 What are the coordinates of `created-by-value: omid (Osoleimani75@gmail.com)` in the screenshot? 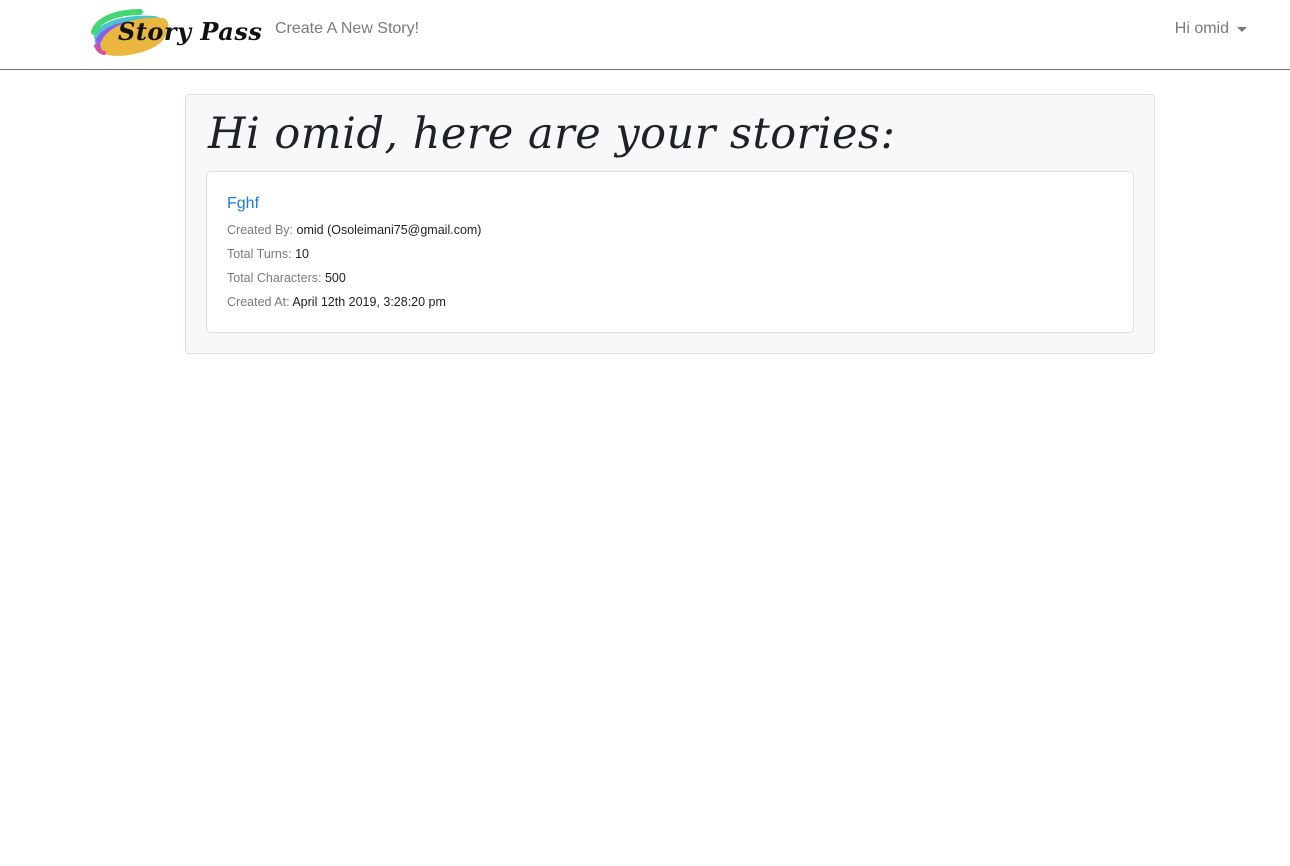 It's located at (389, 230).